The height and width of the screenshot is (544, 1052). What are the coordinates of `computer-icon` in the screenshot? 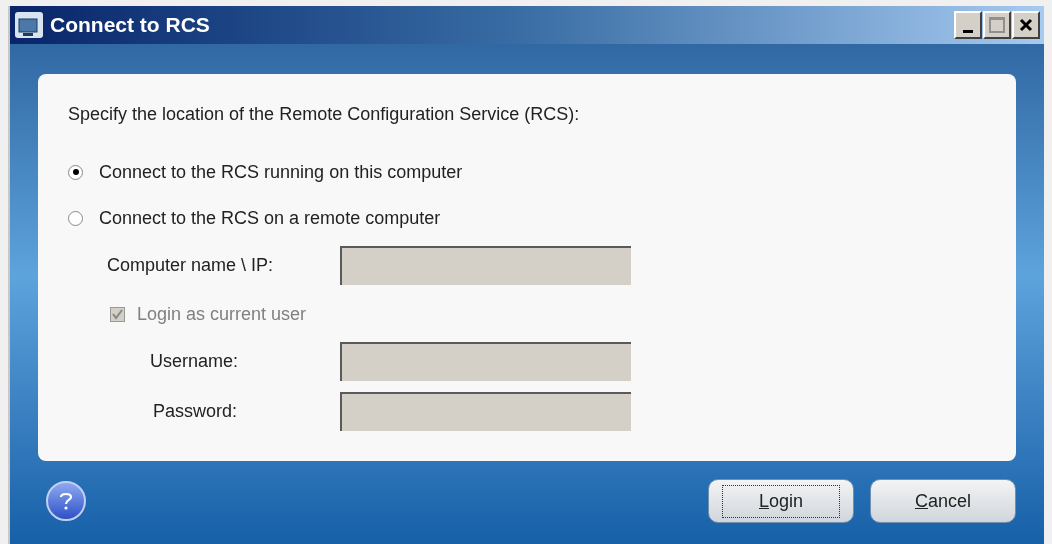 It's located at (29, 25).